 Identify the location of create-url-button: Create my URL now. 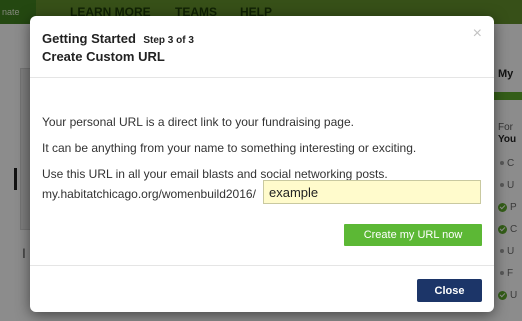
(413, 235).